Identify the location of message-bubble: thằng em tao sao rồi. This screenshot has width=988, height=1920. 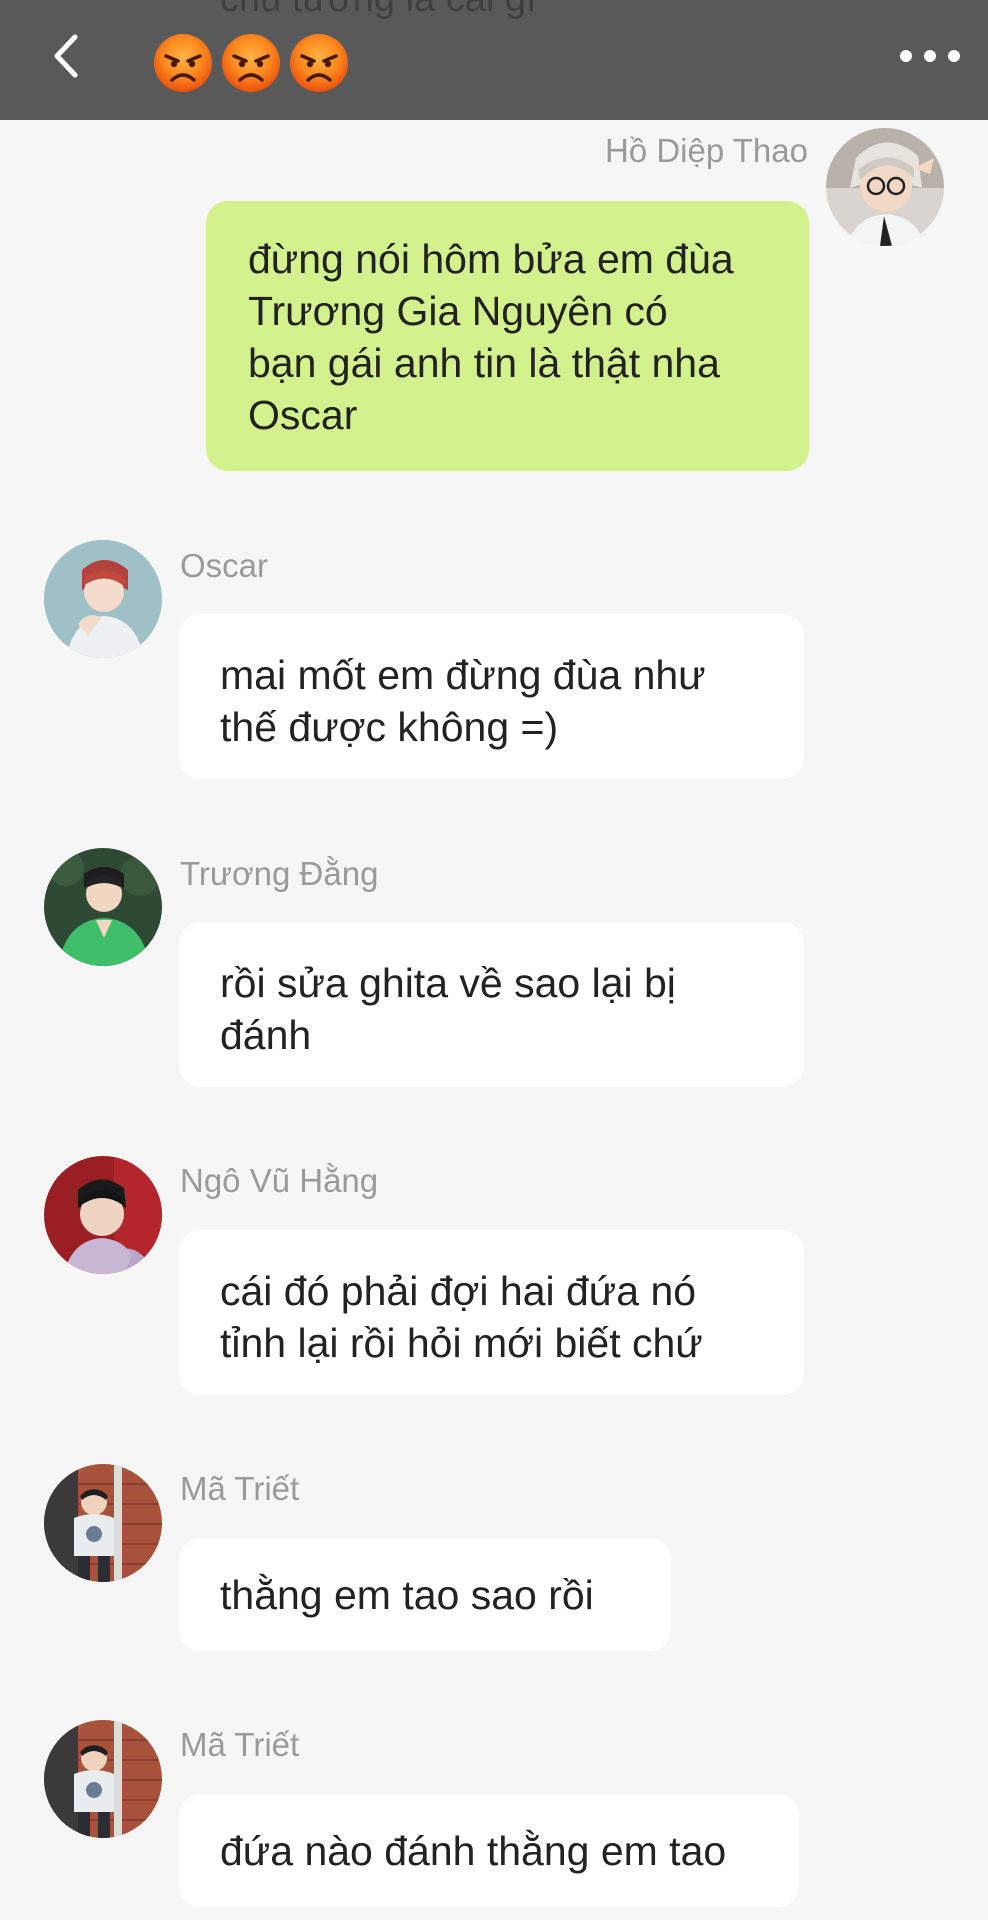
(425, 1594).